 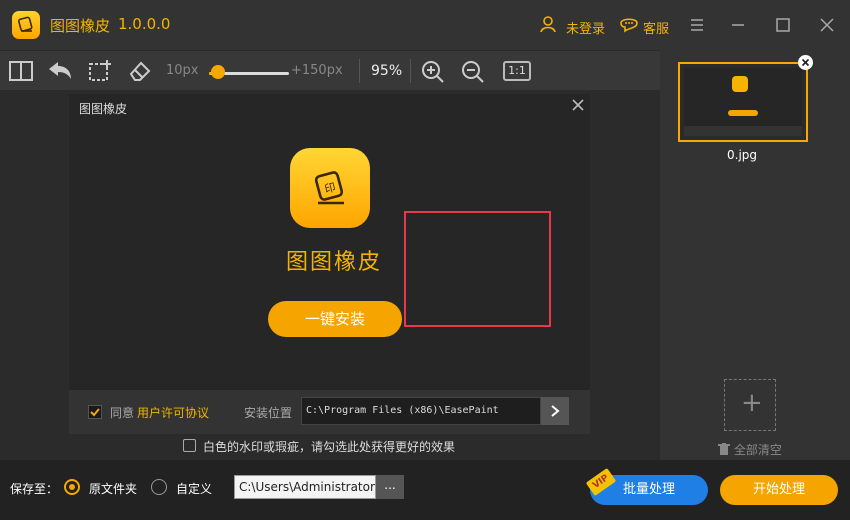 What do you see at coordinates (783, 25) in the screenshot?
I see `maximize-icon` at bounding box center [783, 25].